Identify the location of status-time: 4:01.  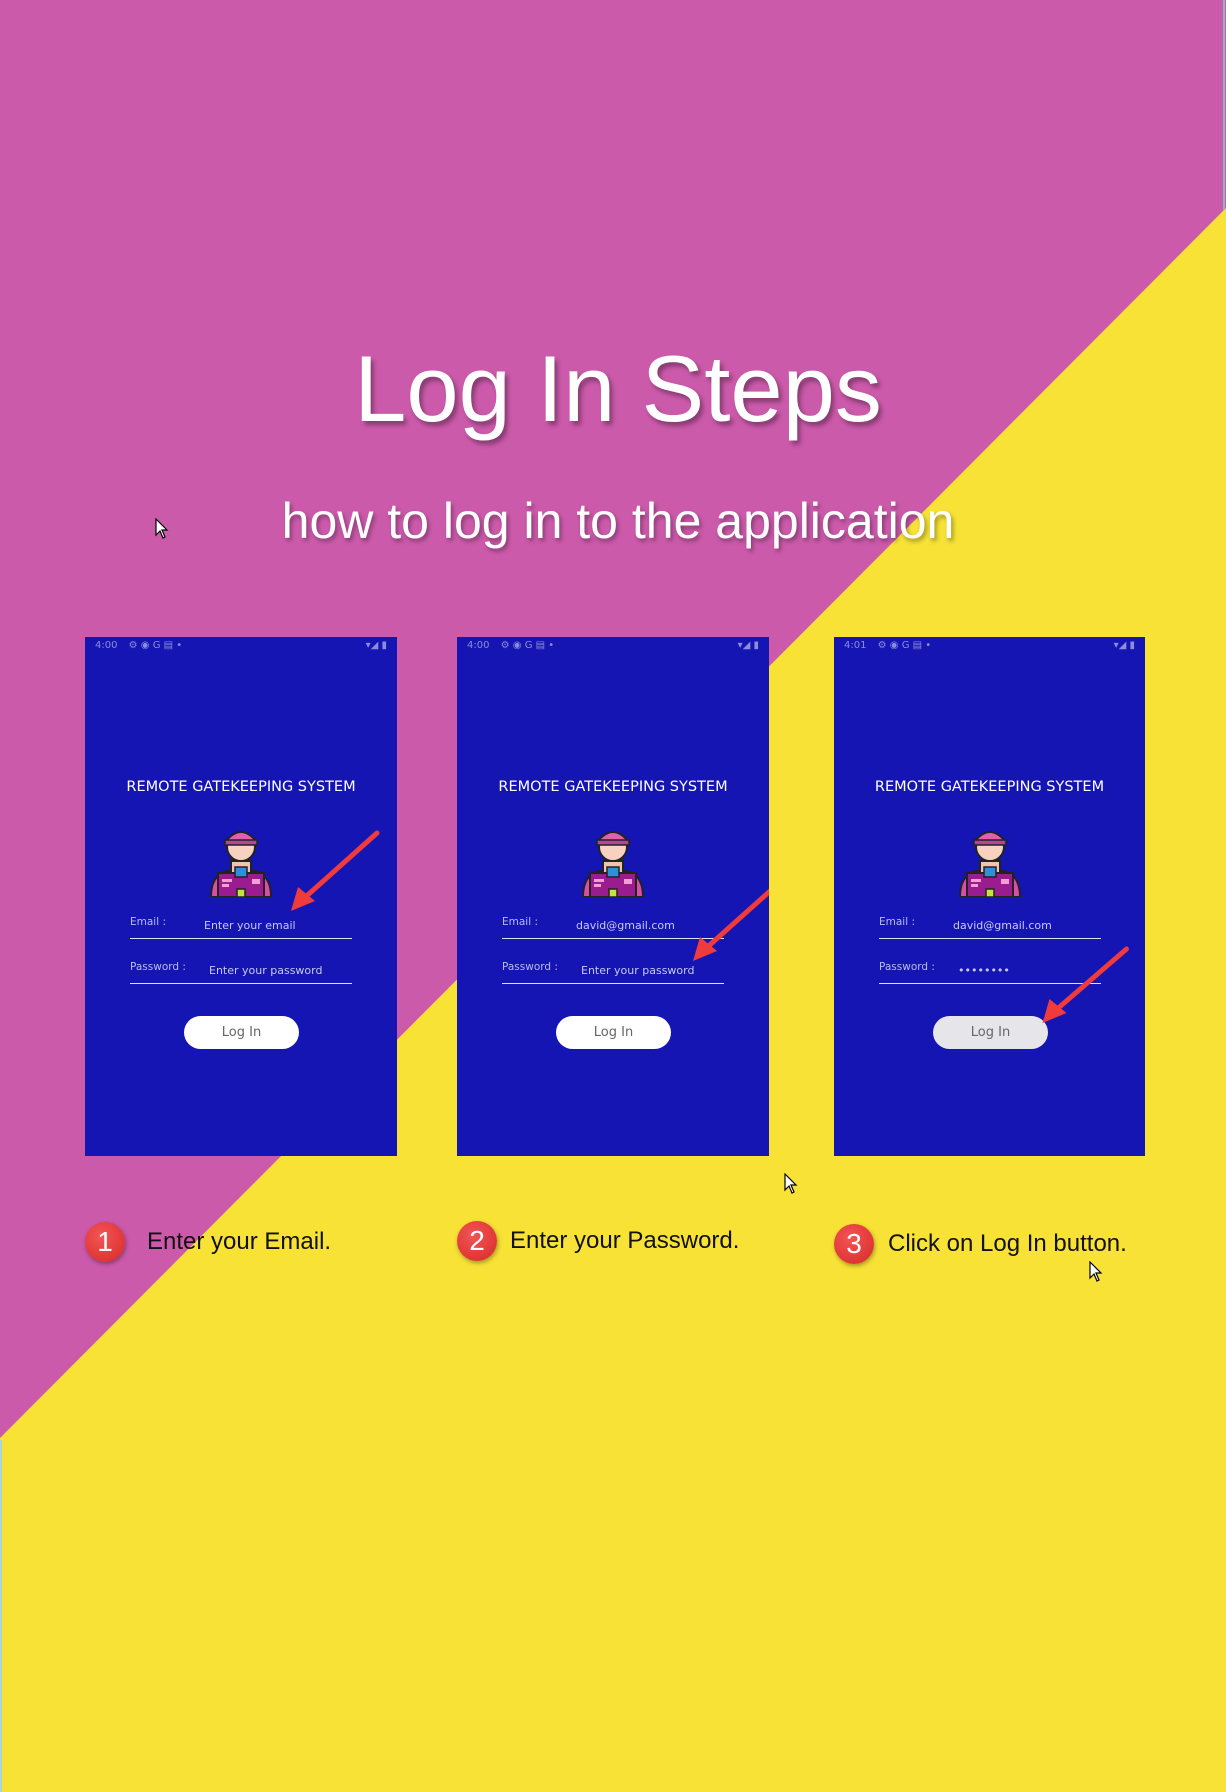
(855, 645).